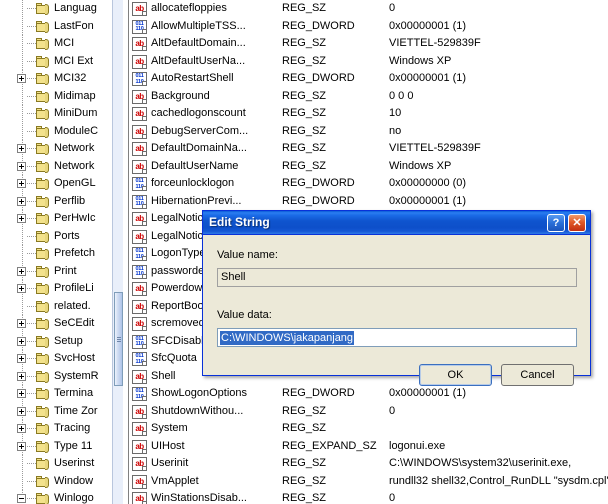 Image resolution: width=608 pixels, height=504 pixels. Describe the element at coordinates (369, 114) in the screenshot. I see `table-row: ab cachedlogonscount REG_SZ 10` at that location.